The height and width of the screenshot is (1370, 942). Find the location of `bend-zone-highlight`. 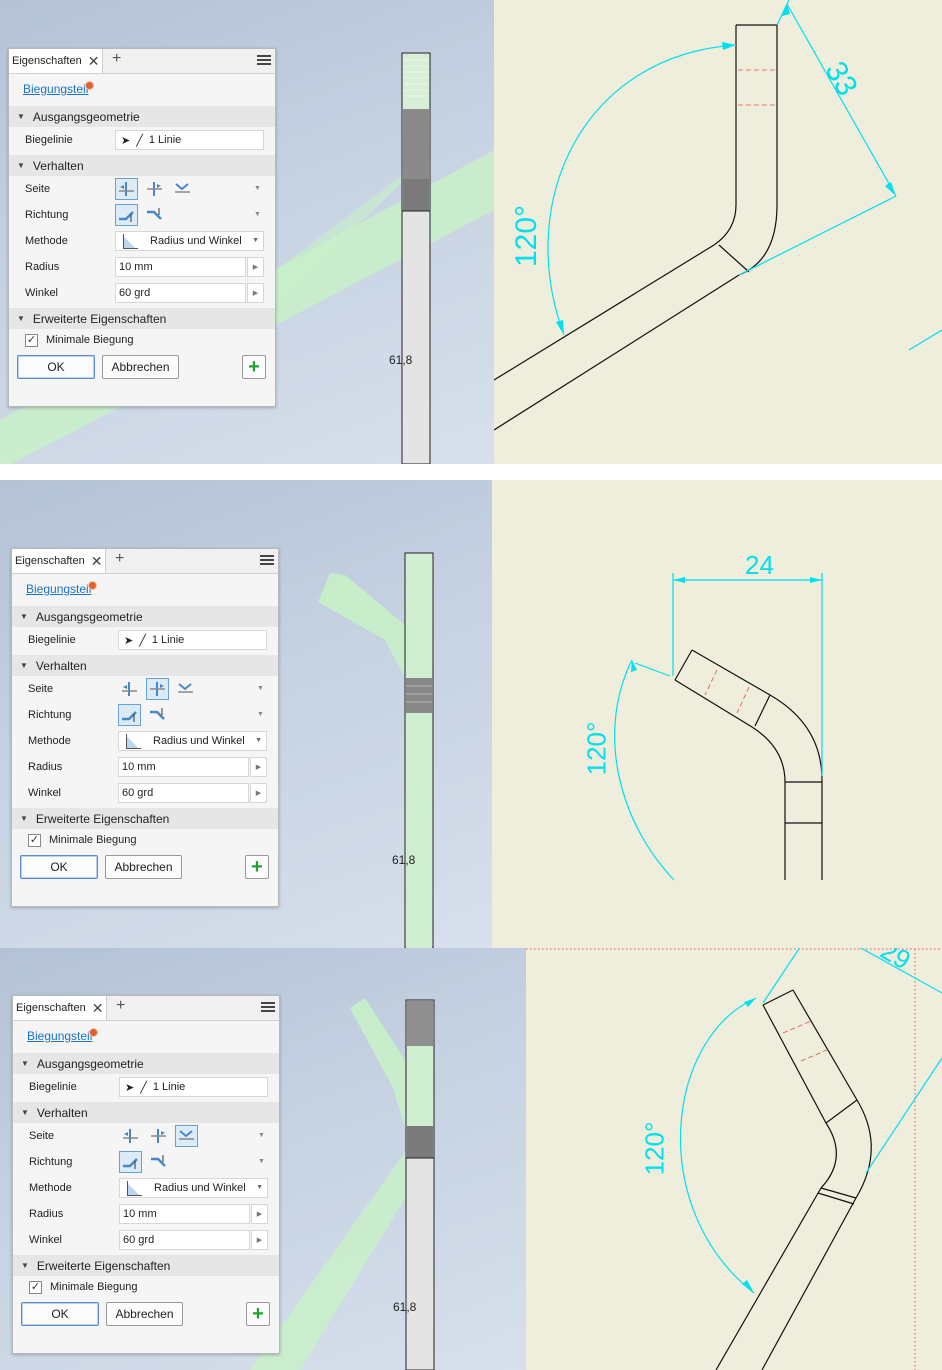

bend-zone-highlight is located at coordinates (419, 616).